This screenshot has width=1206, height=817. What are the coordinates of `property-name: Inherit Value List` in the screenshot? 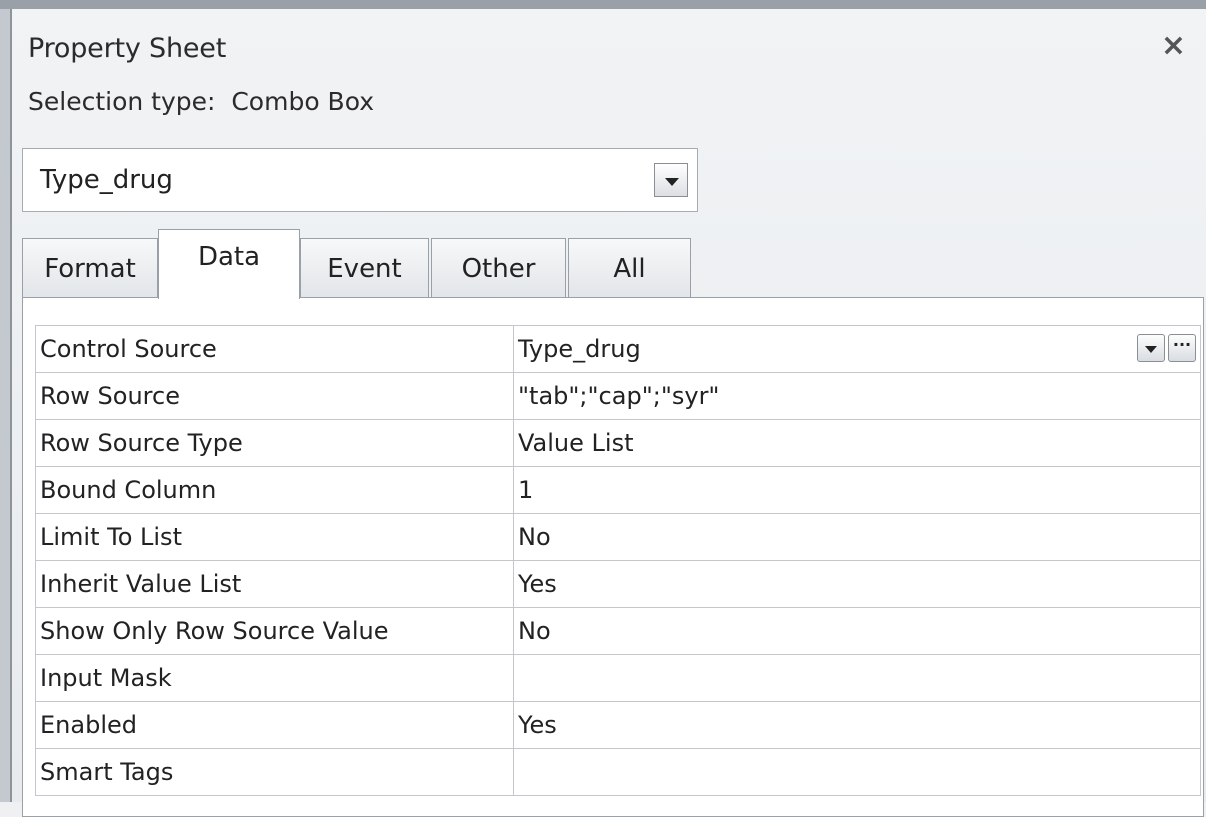 It's located at (274, 584).